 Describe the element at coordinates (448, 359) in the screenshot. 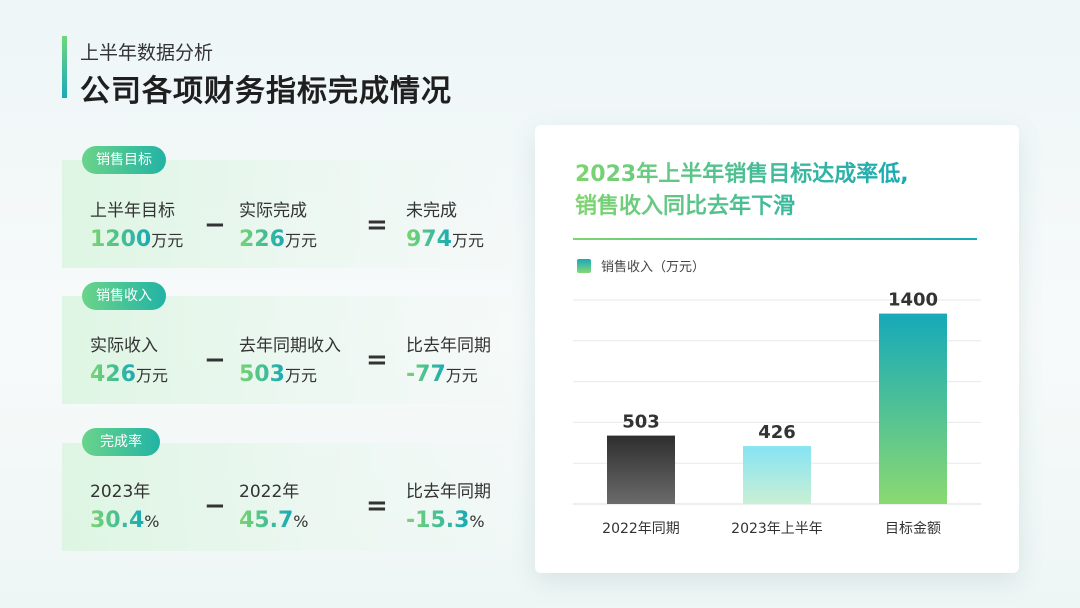

I see `metric-revenue-yoy: 比去年同期 -77万元` at that location.